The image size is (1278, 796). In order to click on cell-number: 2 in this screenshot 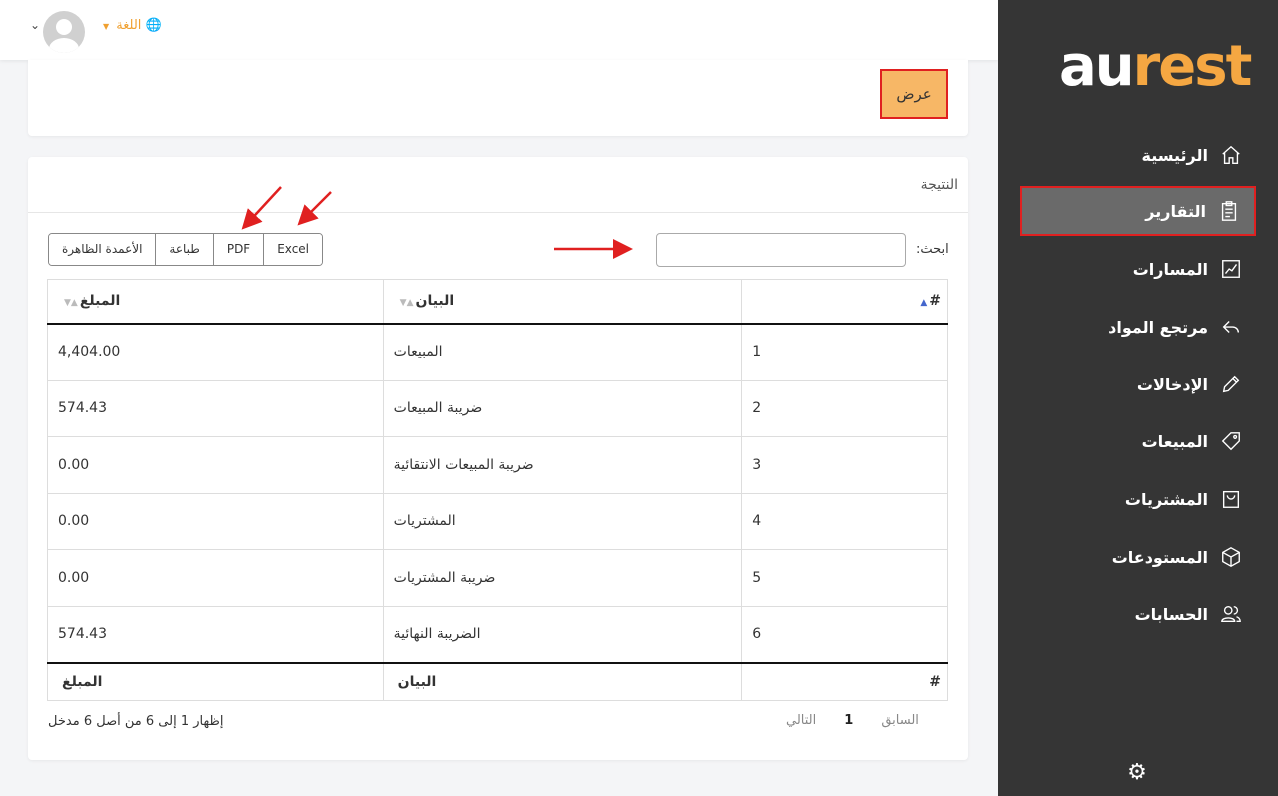, I will do `click(844, 408)`.